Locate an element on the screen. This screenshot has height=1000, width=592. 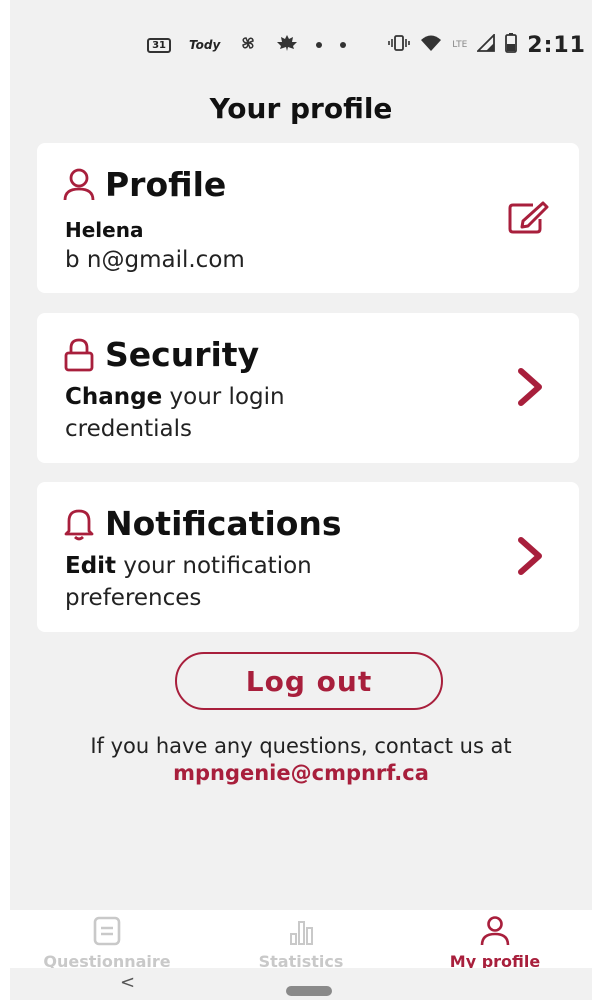
pinwheel-icon is located at coordinates (248, 45).